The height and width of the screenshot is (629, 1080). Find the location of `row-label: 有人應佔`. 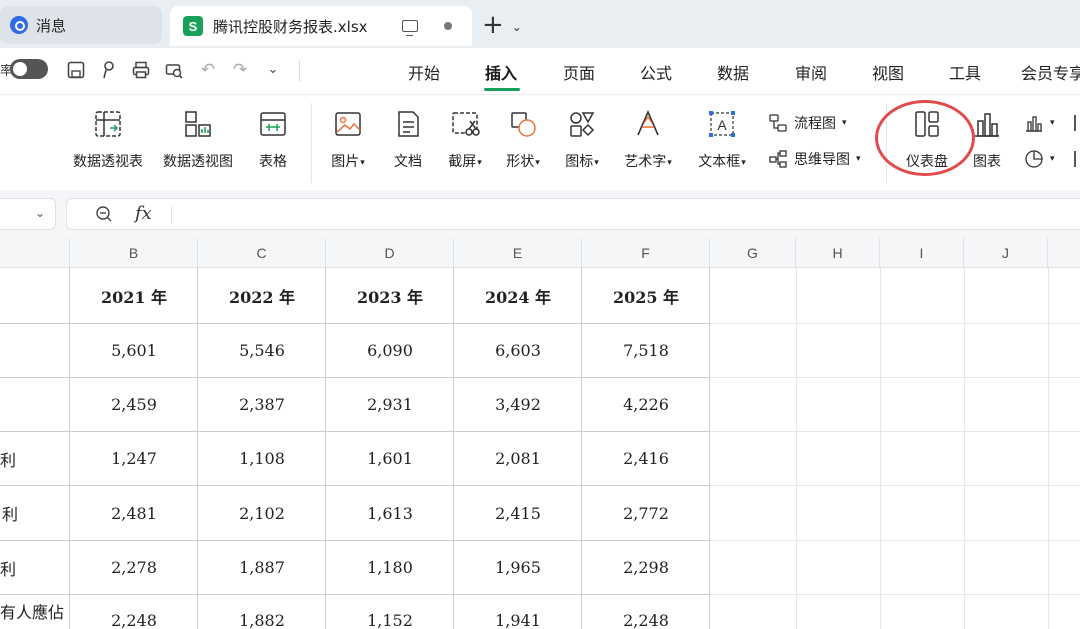

row-label: 有人應佔 is located at coordinates (32, 611).